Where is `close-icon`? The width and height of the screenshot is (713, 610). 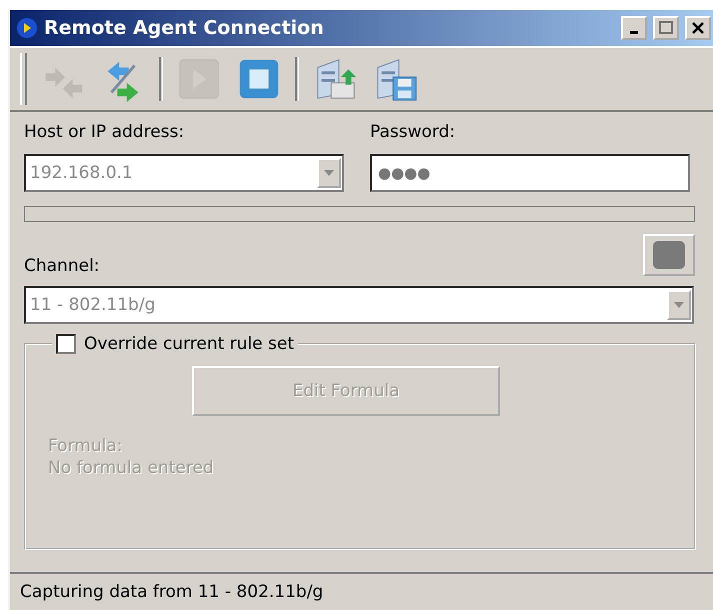 close-icon is located at coordinates (698, 28).